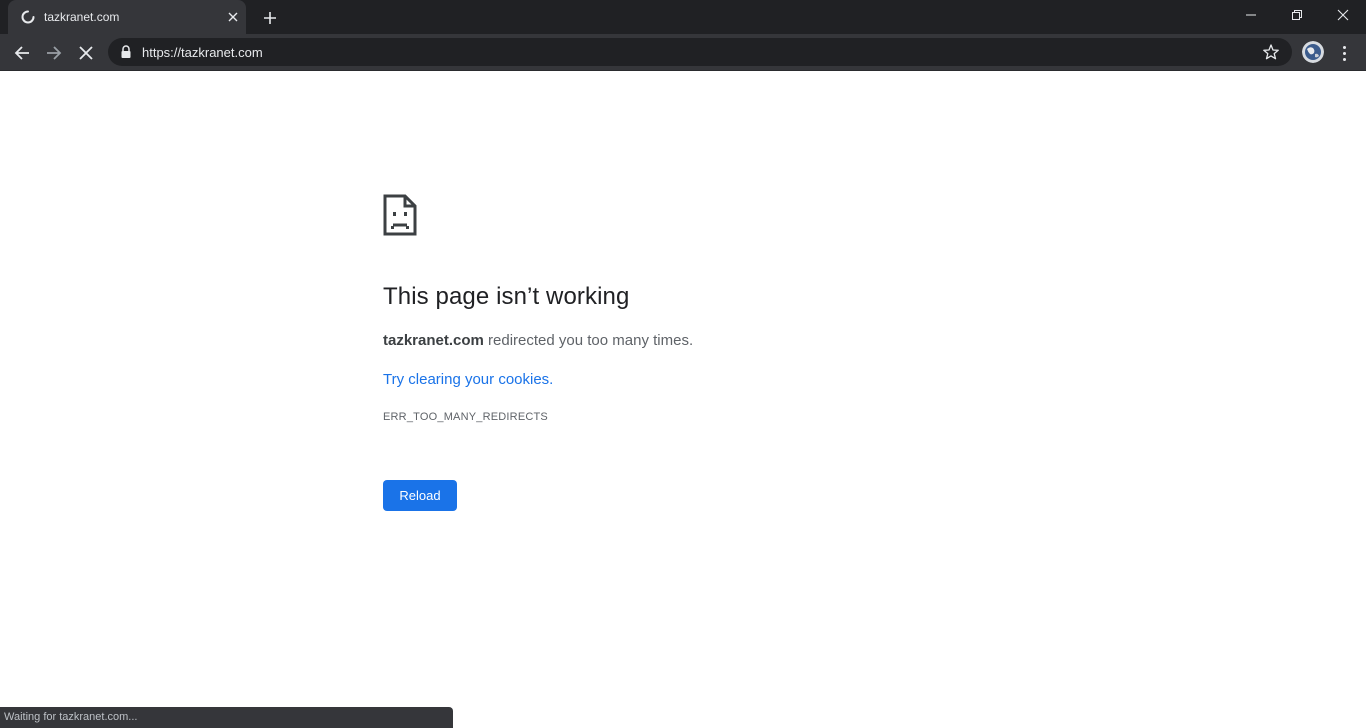 This screenshot has width=1366, height=728. I want to click on plus-icon, so click(270, 18).